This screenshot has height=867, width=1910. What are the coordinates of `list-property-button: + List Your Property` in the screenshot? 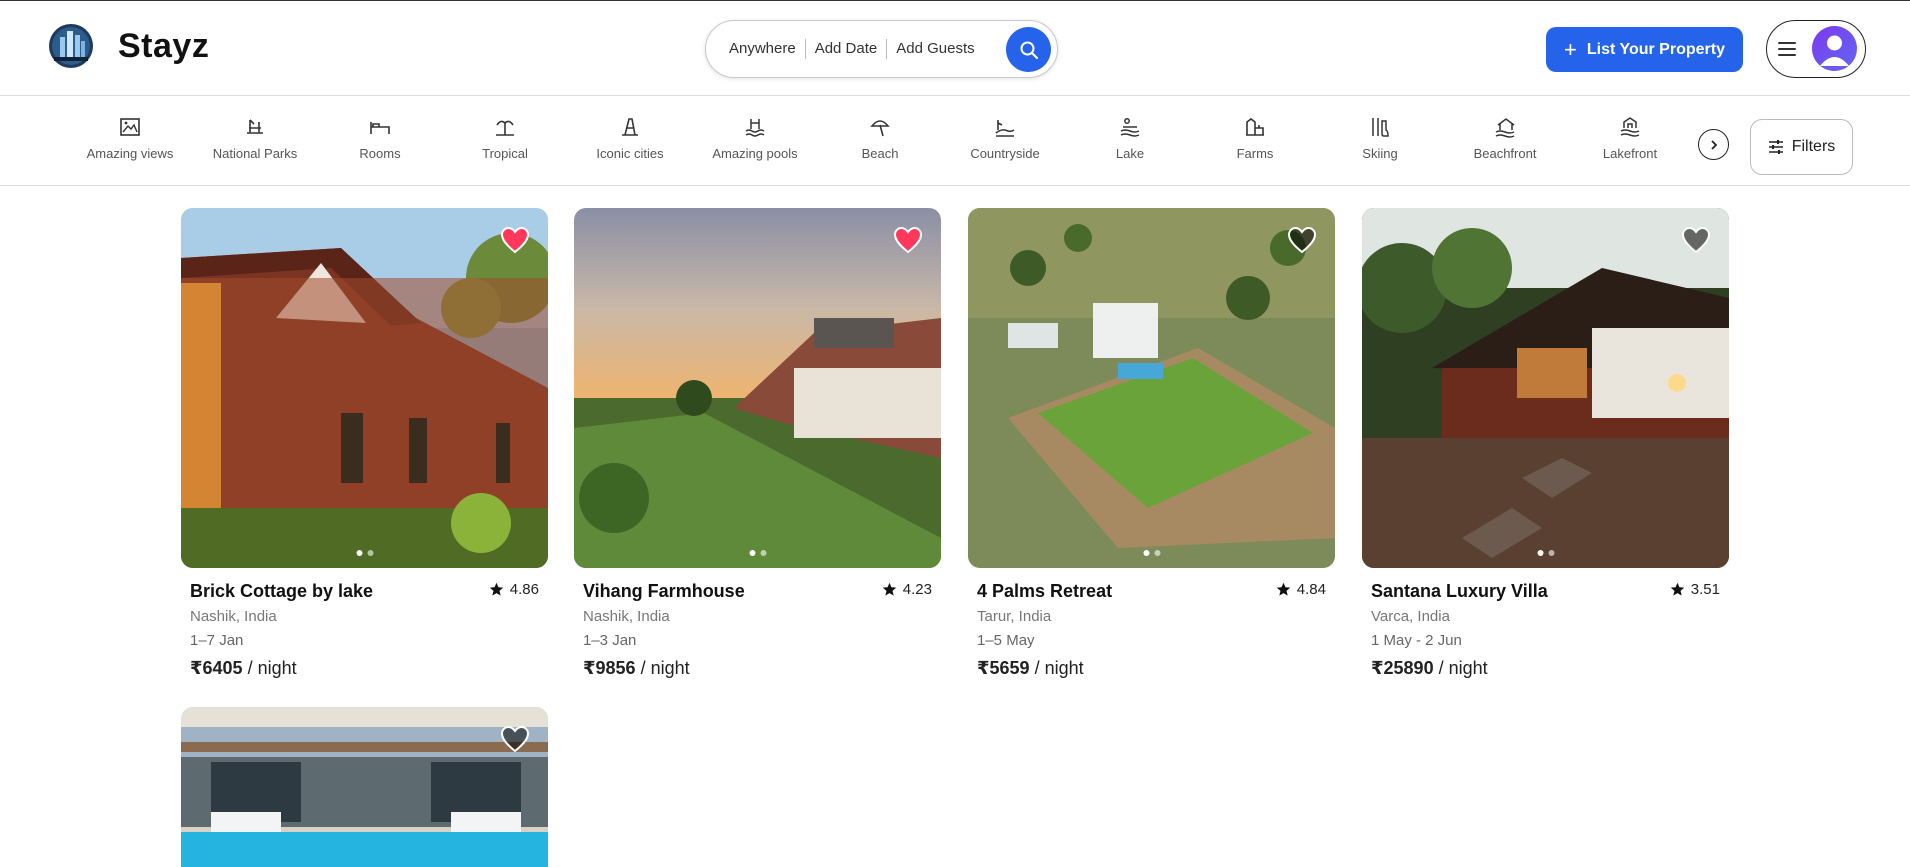 It's located at (1644, 49).